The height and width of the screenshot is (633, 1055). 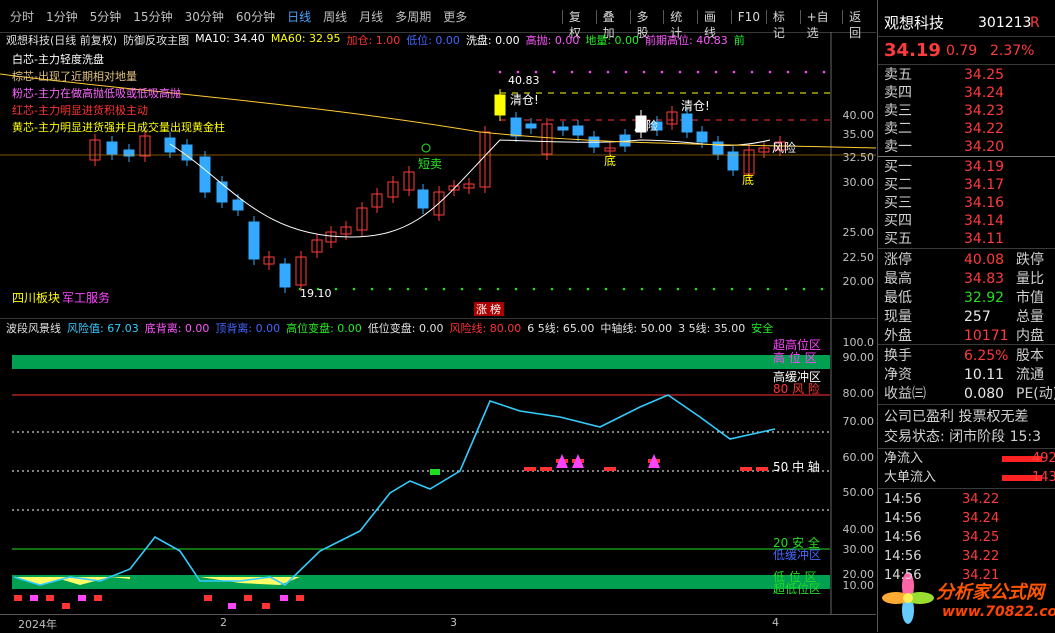 I want to click on period-tab-5: 60分钟, so click(x=255, y=17).